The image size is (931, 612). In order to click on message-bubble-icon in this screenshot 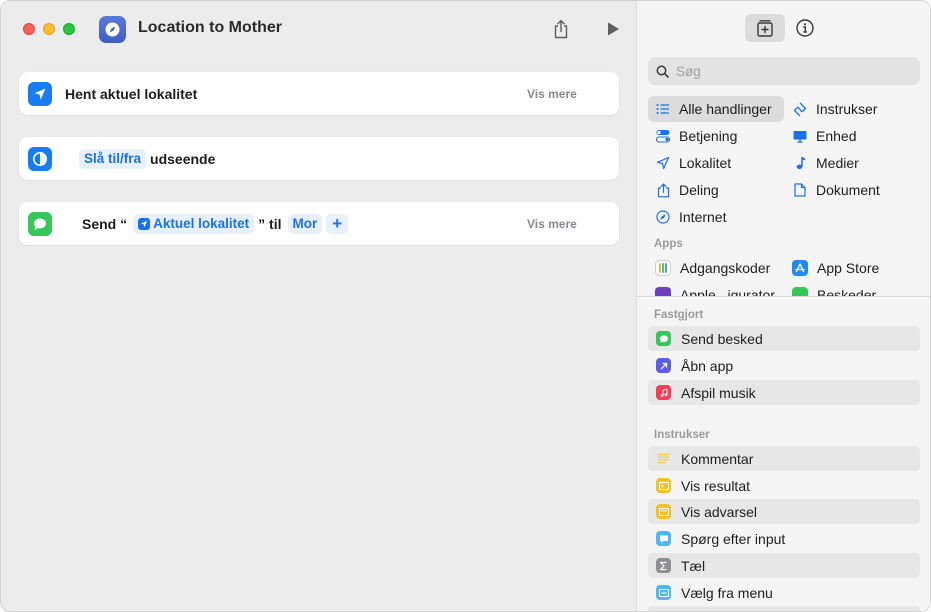, I will do `click(40, 224)`.